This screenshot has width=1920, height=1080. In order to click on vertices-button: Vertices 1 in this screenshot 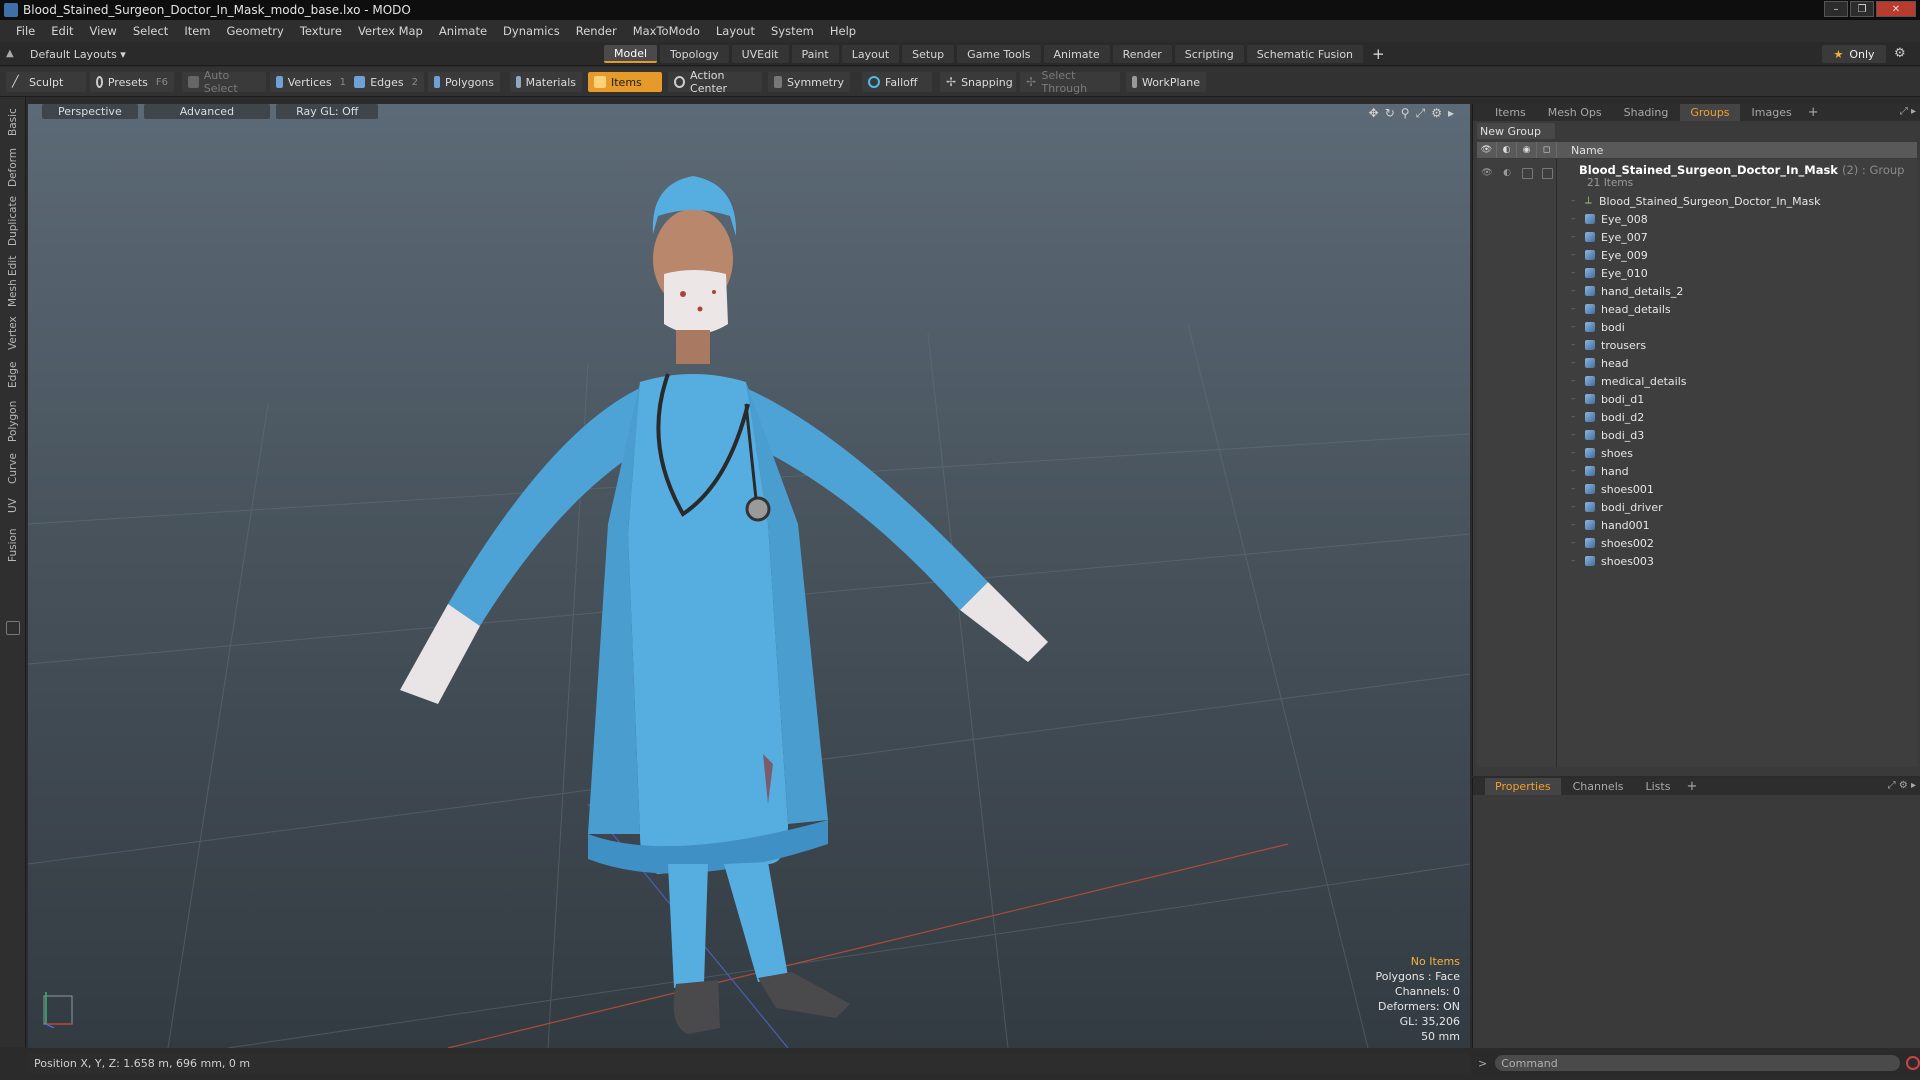, I will do `click(311, 82)`.